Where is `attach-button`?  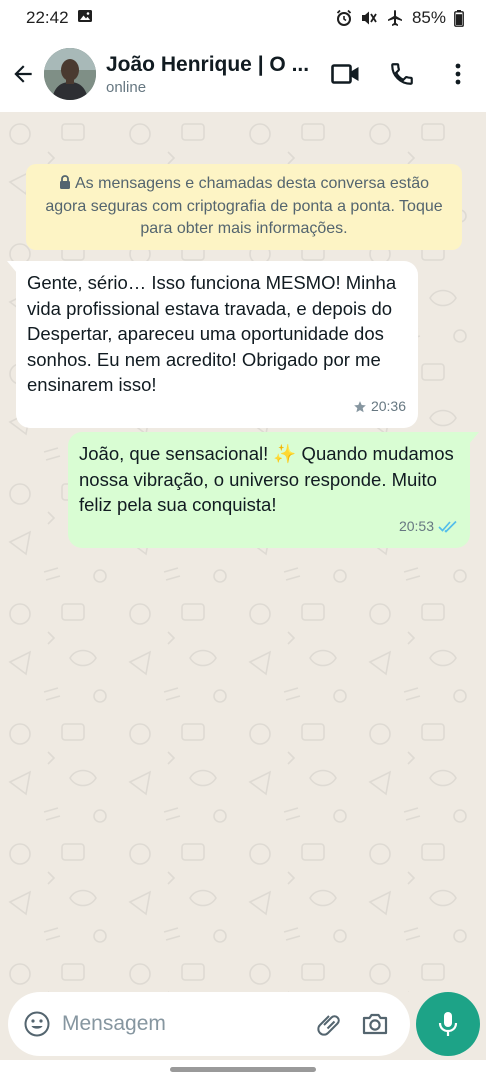
attach-button is located at coordinates (329, 1024).